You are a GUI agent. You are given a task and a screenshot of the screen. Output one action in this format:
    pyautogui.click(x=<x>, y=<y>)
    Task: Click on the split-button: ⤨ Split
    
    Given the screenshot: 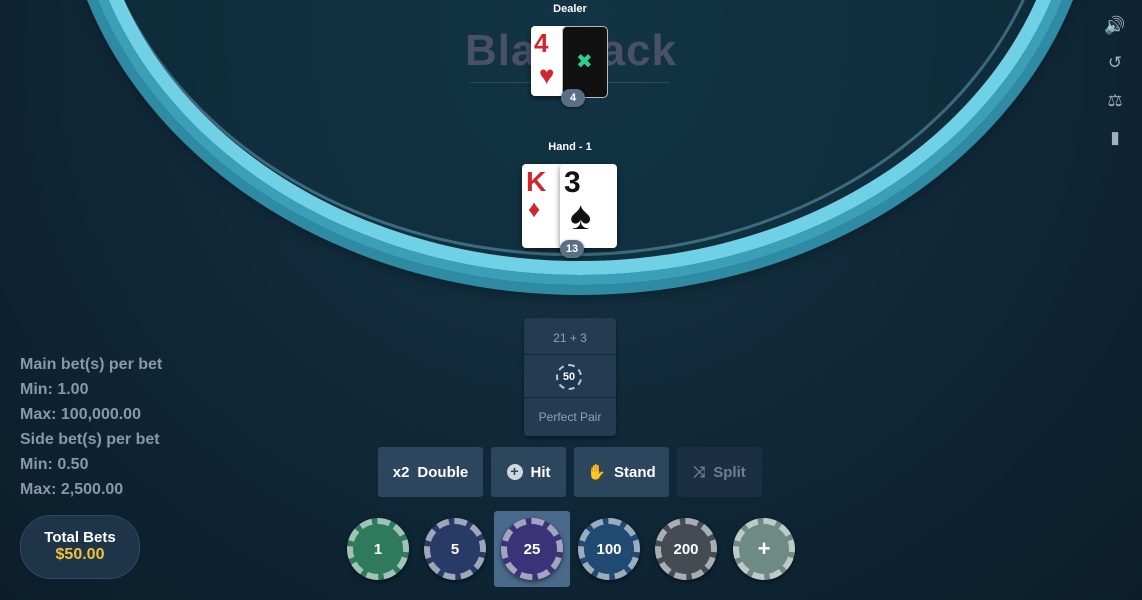 What is the action you would take?
    pyautogui.click(x=719, y=472)
    